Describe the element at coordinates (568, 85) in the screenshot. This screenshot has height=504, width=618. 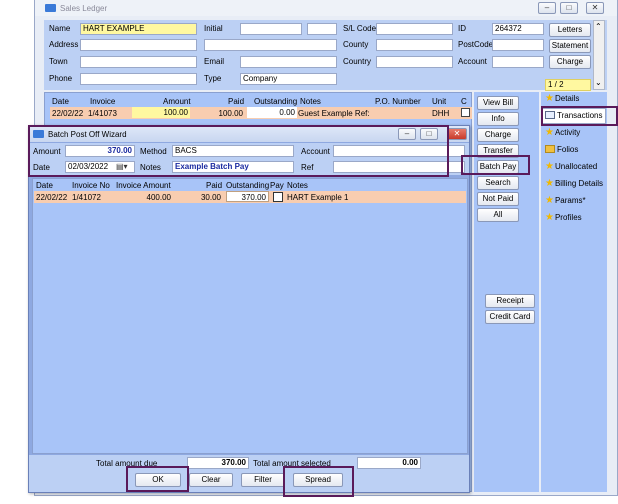
I see `page-indicator: 1 / 2` at that location.